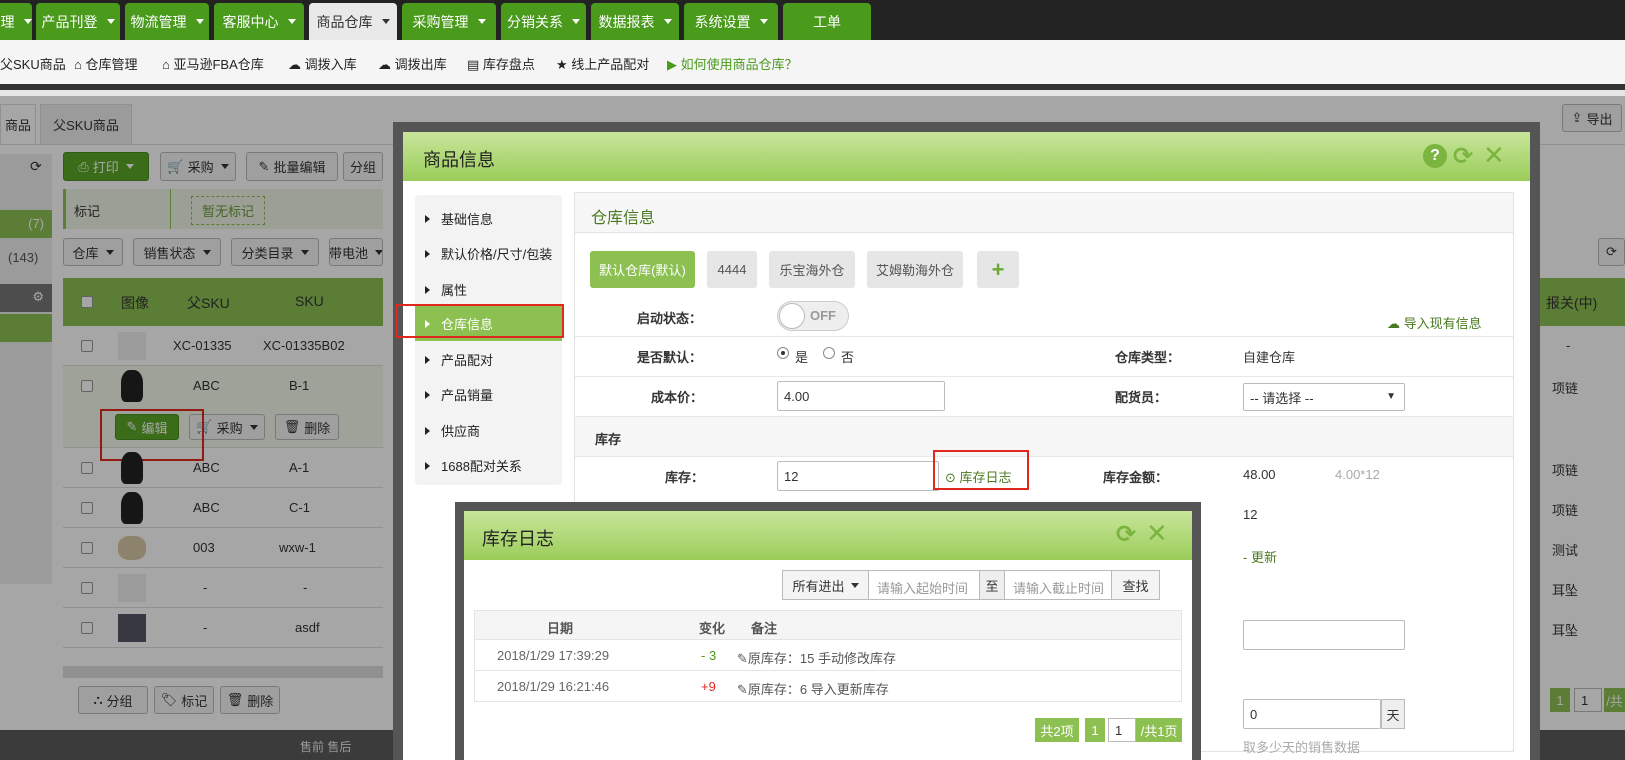 The image size is (1625, 760). Describe the element at coordinates (685, 477) in the screenshot. I see `stock-label: 库存：` at that location.